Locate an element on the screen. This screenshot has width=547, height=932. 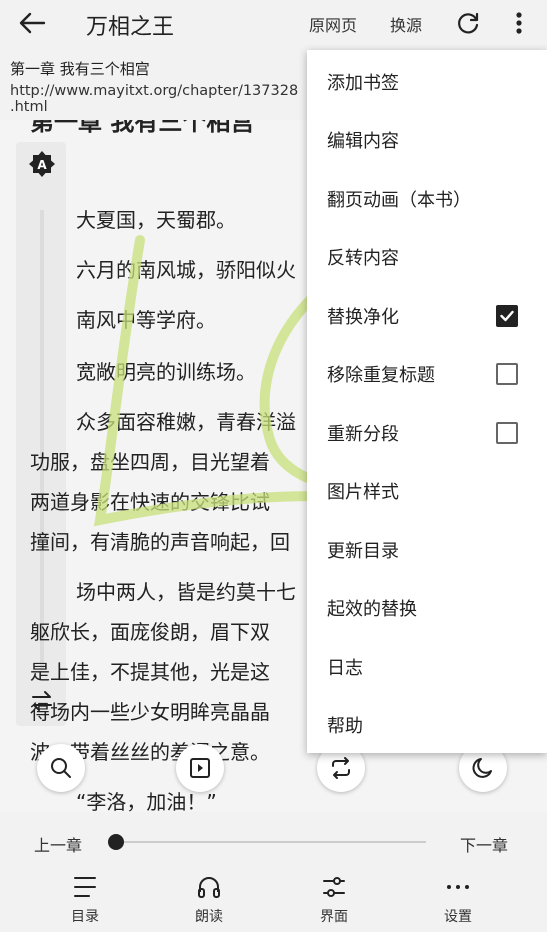
prev-chapter-button: 上一章 is located at coordinates (58, 844).